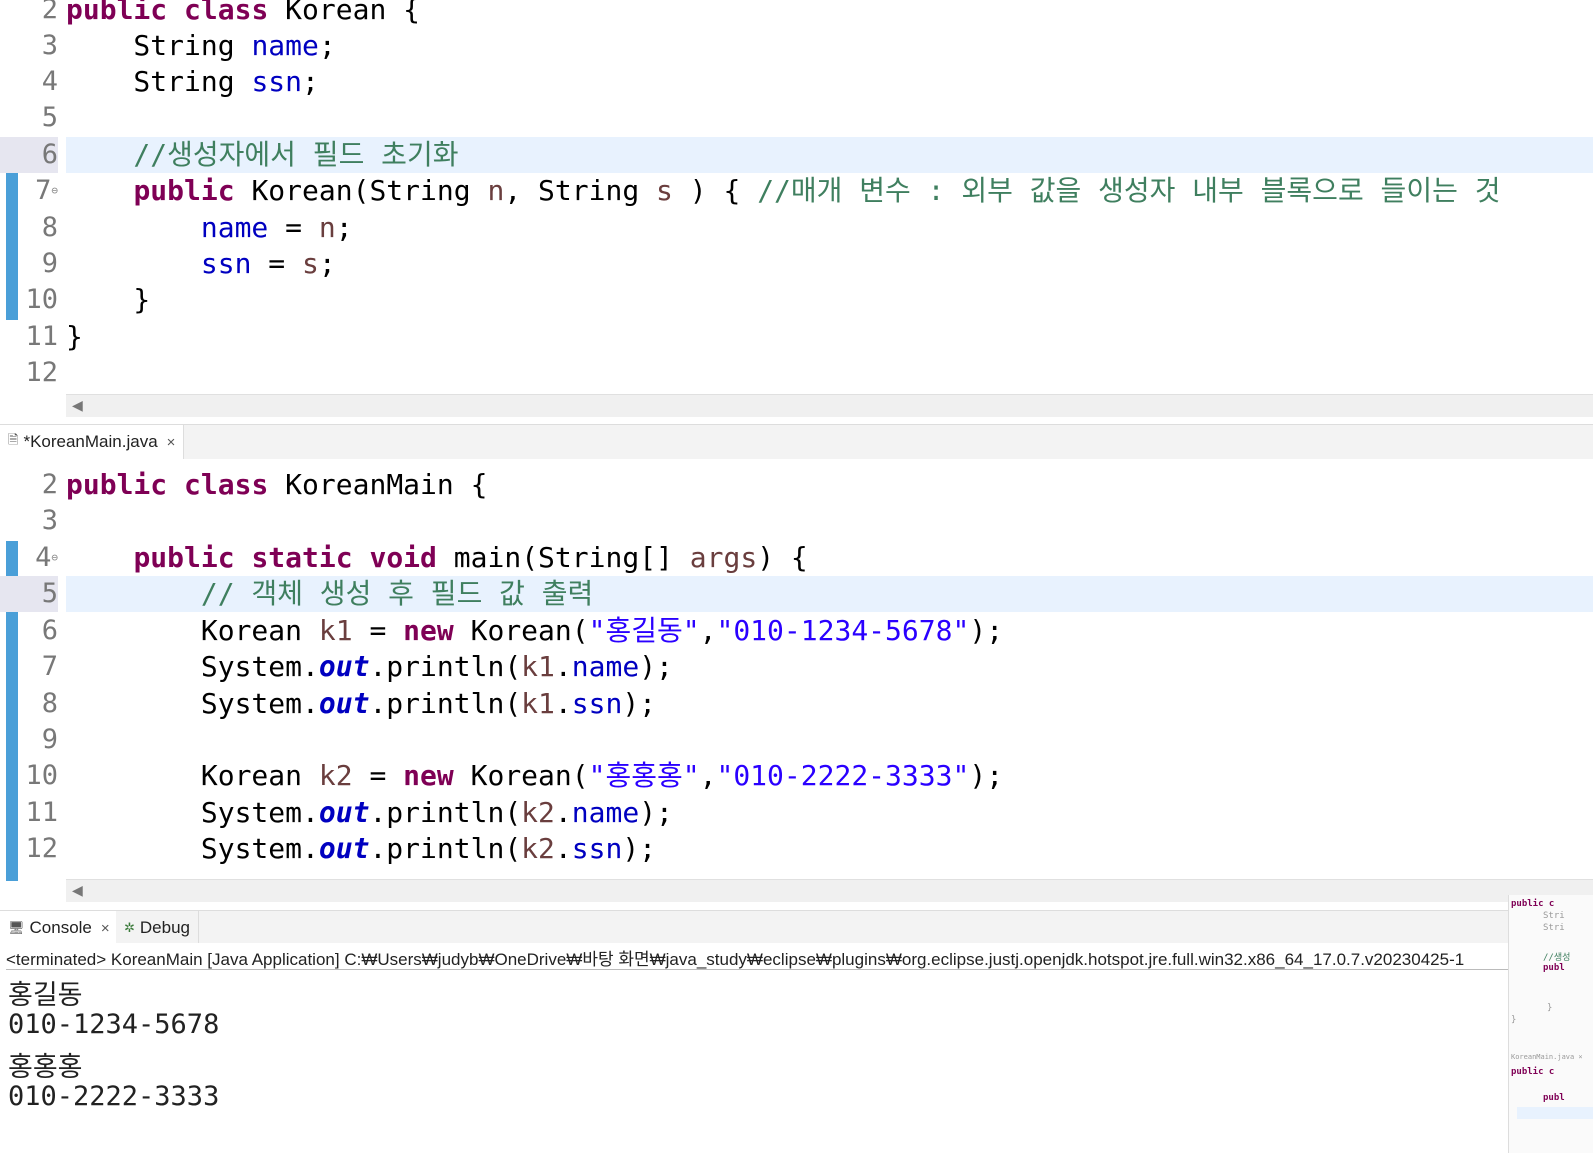 The width and height of the screenshot is (1593, 1153). I want to click on code-line: 2 public class KoreanMain {, so click(796, 485).